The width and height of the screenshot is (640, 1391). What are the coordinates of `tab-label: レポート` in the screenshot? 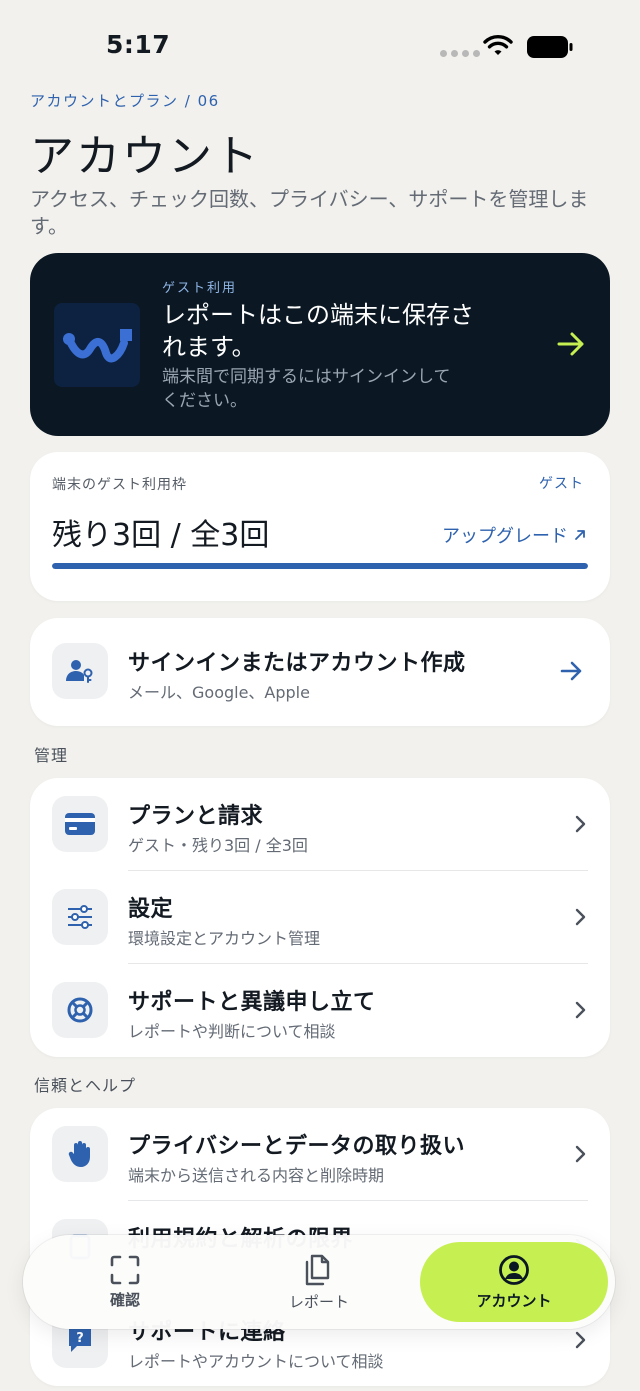 It's located at (318, 1301).